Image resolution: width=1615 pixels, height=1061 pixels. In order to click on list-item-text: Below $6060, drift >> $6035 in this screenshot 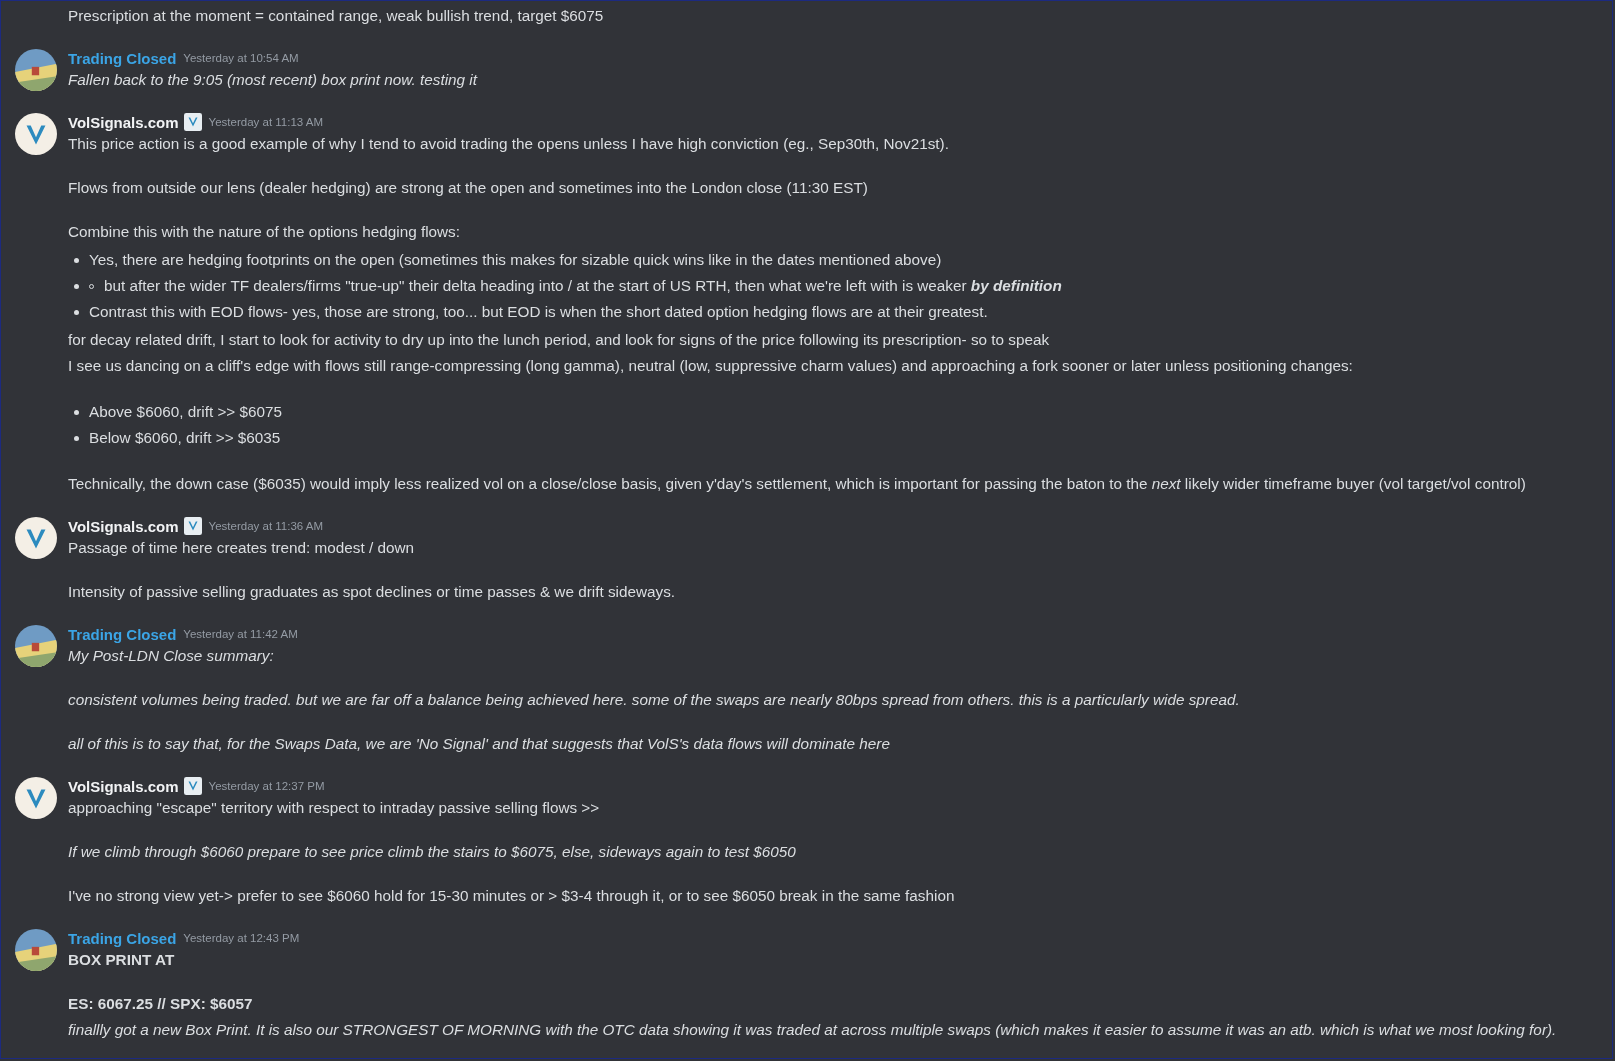, I will do `click(185, 438)`.